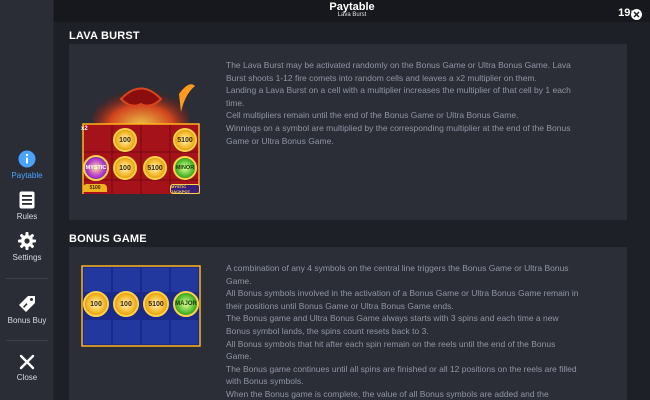  Describe the element at coordinates (27, 377) in the screenshot. I see `sidebar-item-label: Close` at that location.